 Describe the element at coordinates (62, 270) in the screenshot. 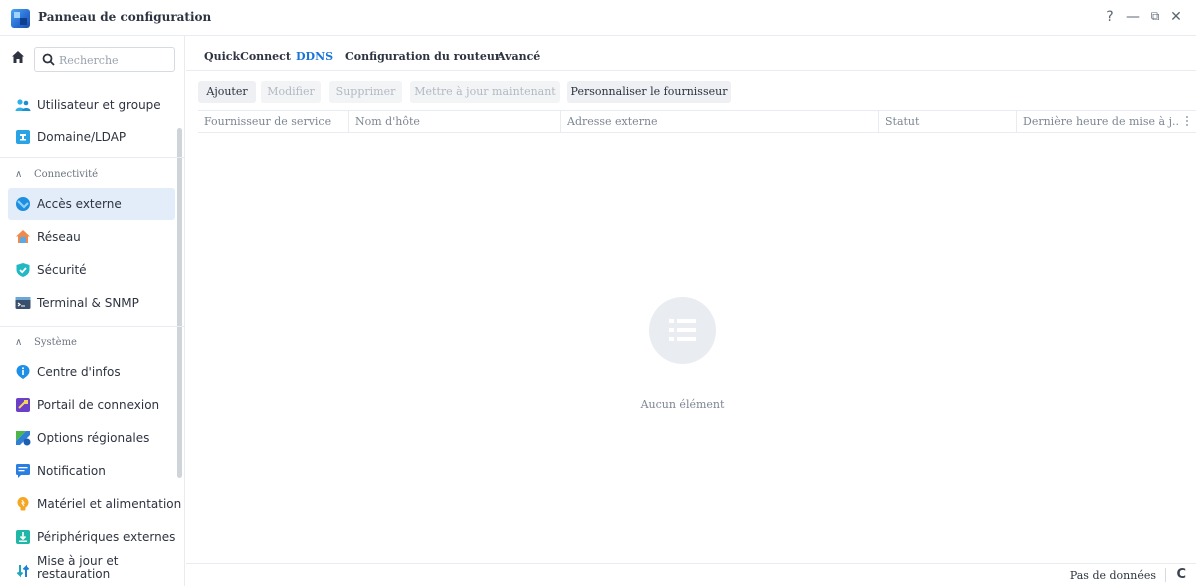

I see `sidebar-item-label: Sécurité` at that location.